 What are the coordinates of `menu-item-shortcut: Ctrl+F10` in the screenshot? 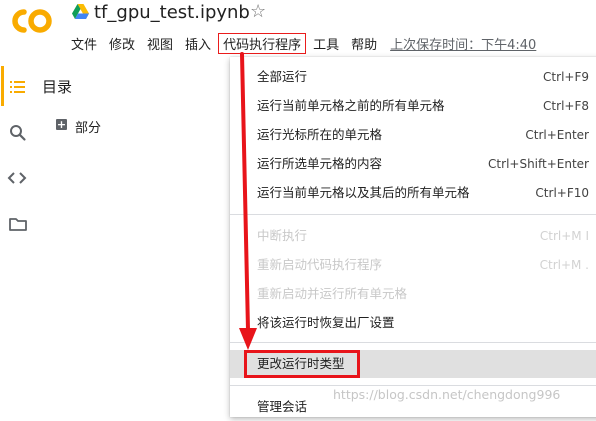 It's located at (562, 193).